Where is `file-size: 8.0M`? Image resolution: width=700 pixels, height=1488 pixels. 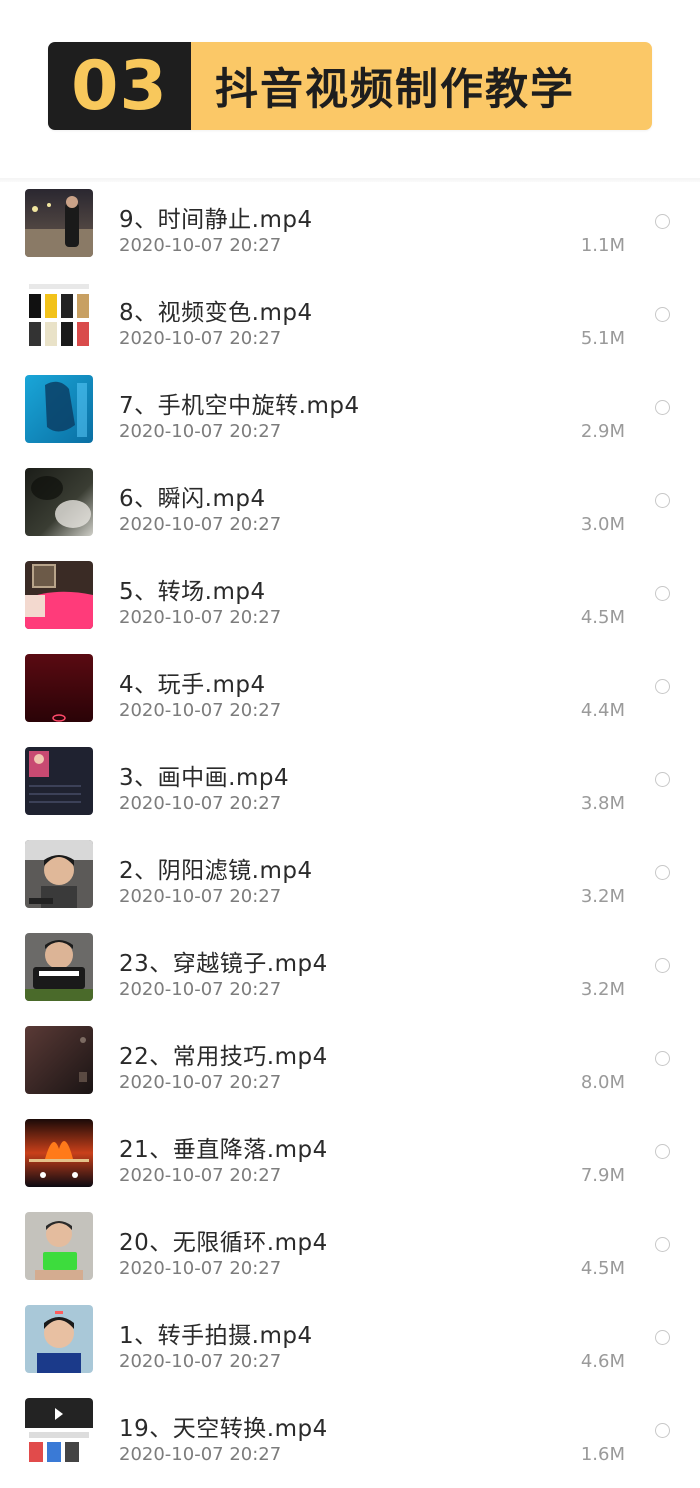
file-size: 8.0M is located at coordinates (602, 1082).